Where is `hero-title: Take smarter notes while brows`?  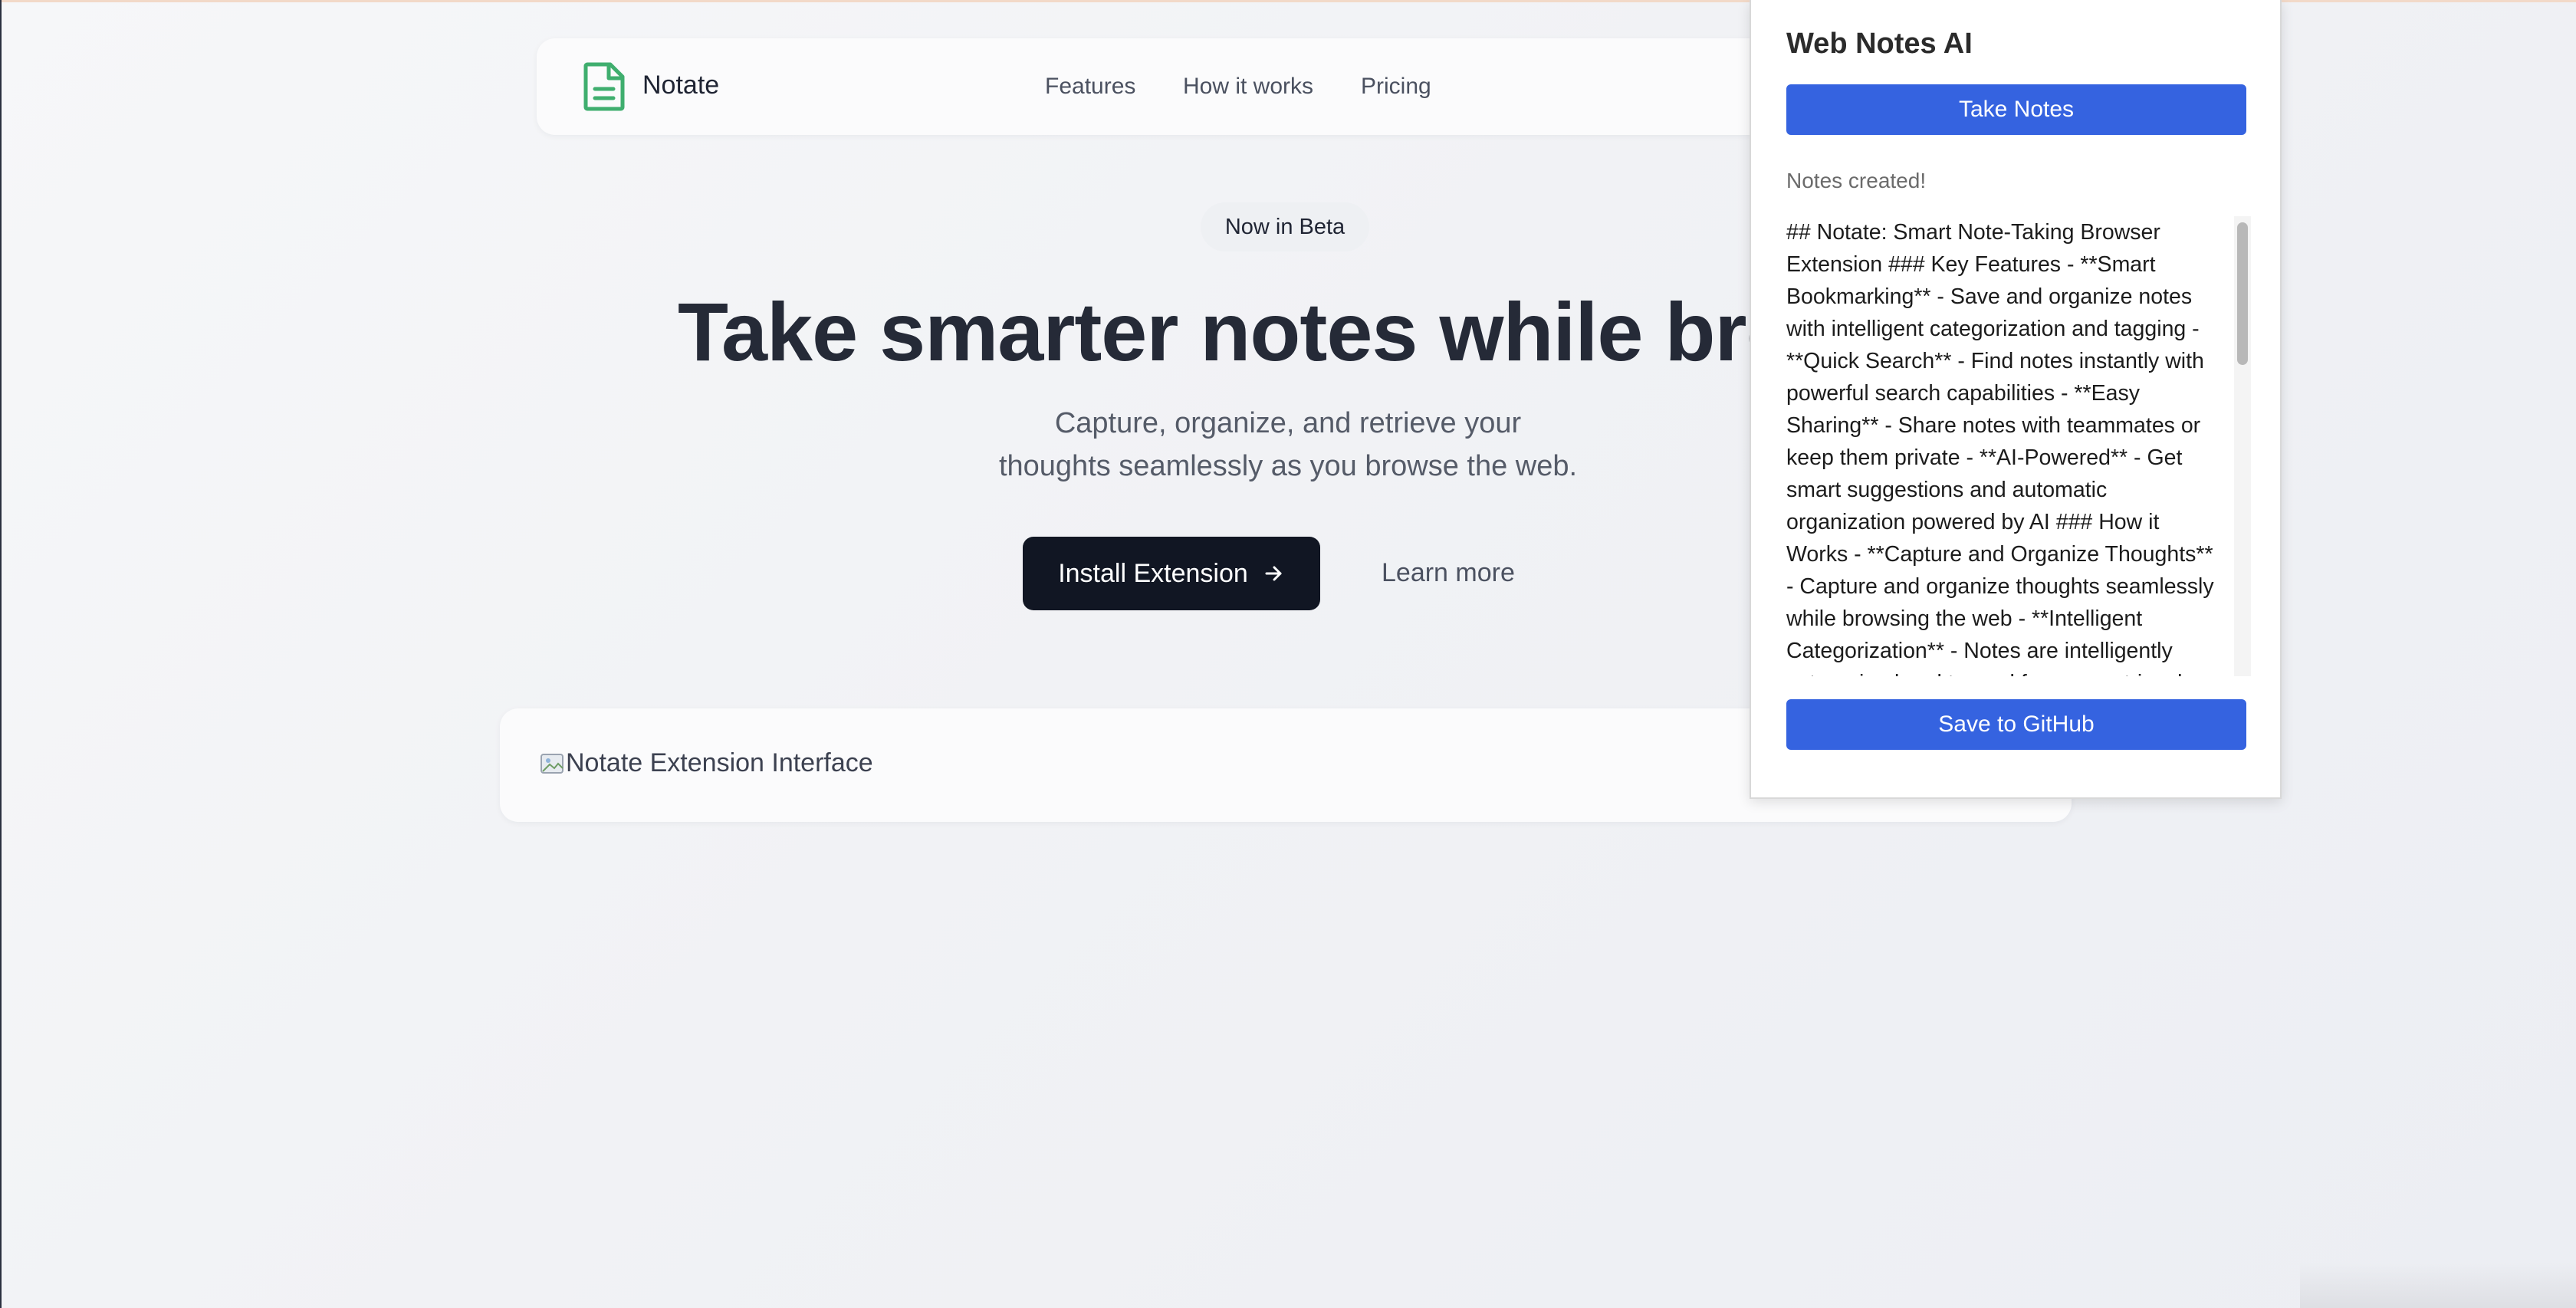 hero-title: Take smarter notes while brows is located at coordinates (1292, 331).